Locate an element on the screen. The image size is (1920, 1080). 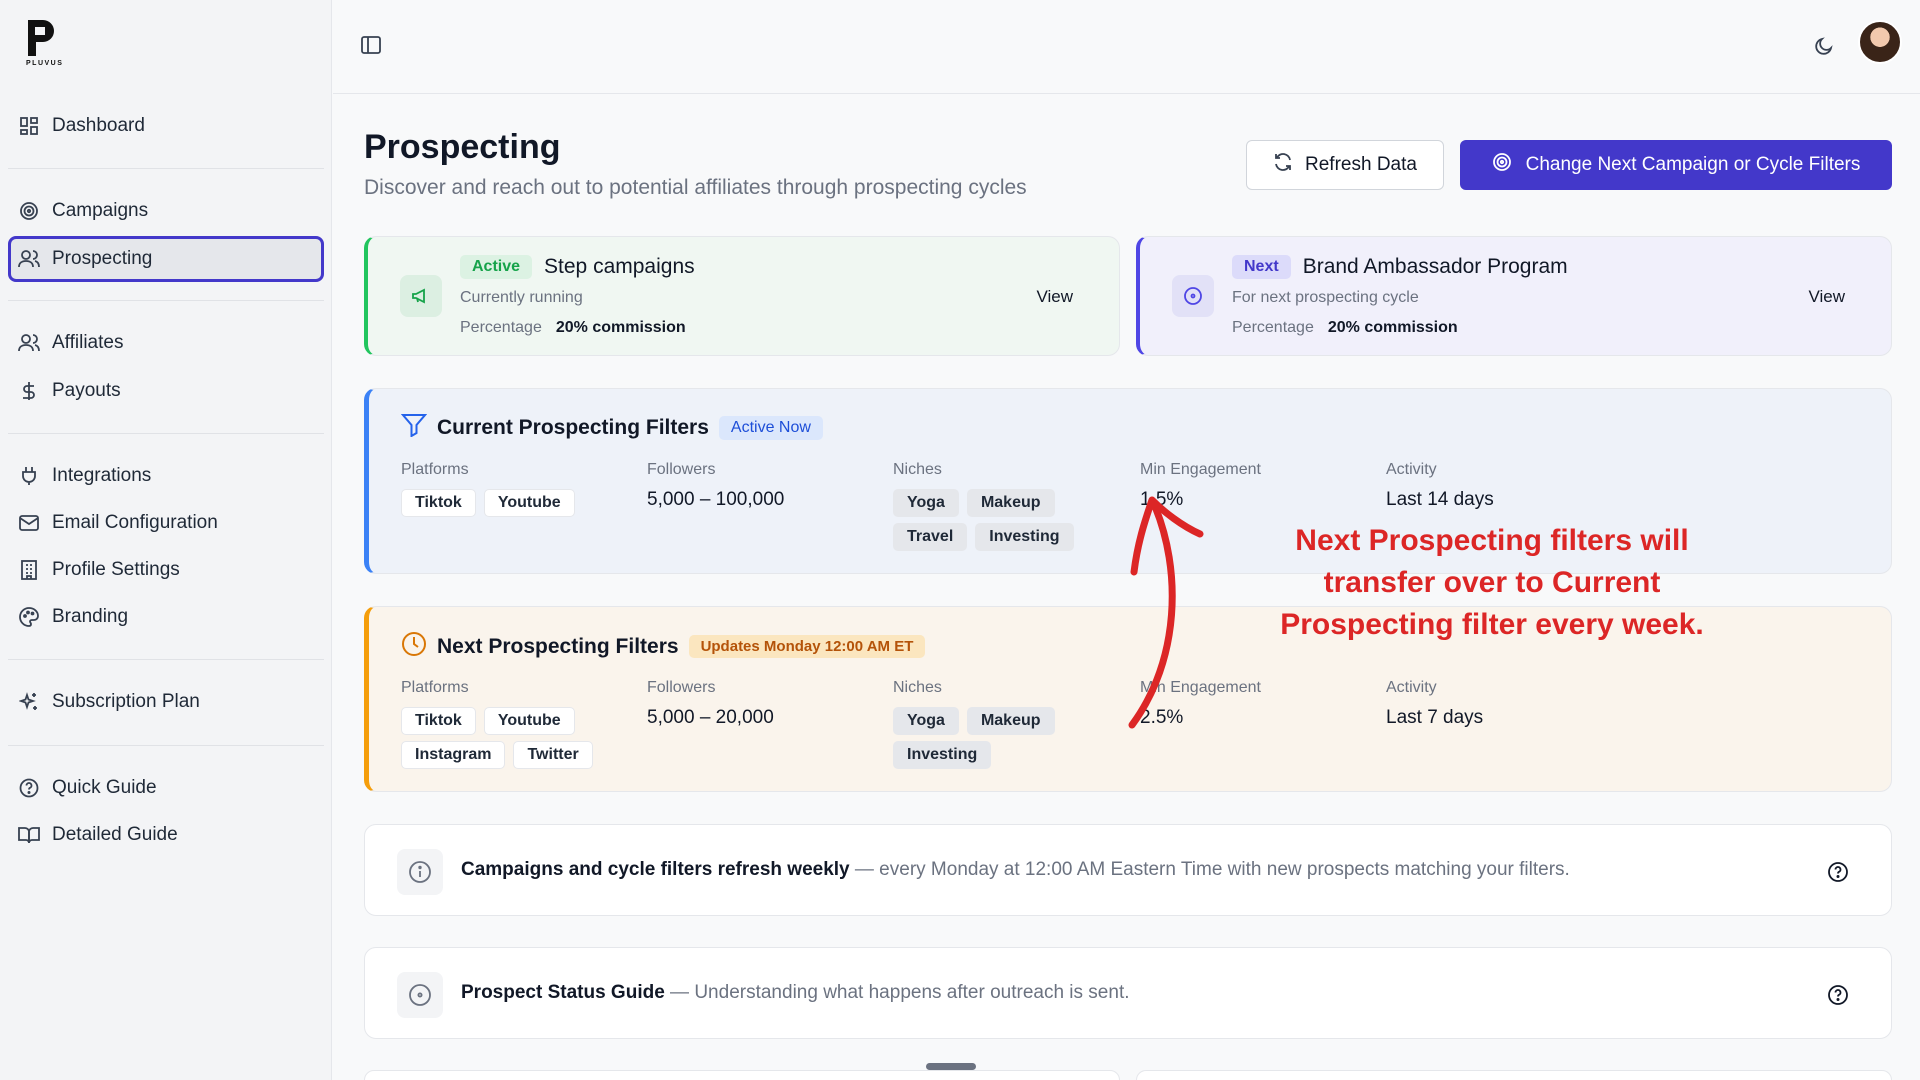
page-title: Prospecting is located at coordinates (462, 147).